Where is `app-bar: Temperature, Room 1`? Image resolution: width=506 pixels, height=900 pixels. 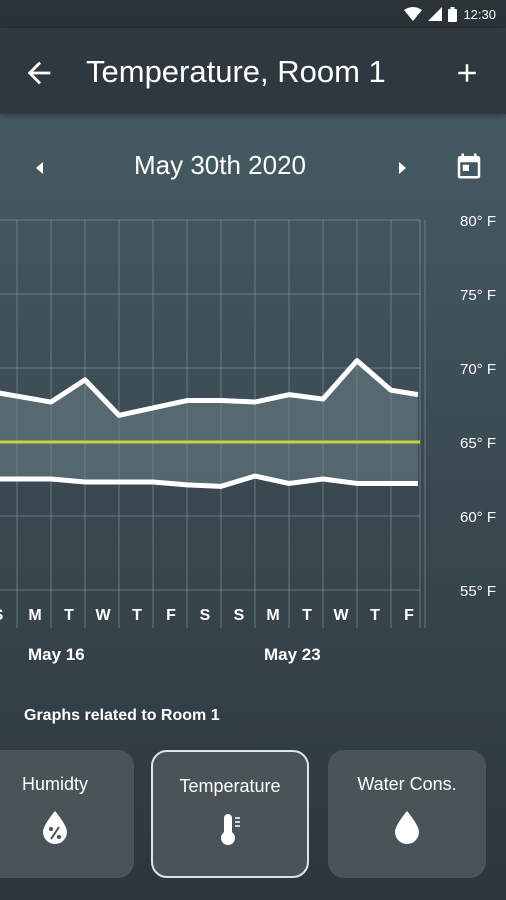 app-bar: Temperature, Room 1 is located at coordinates (253, 71).